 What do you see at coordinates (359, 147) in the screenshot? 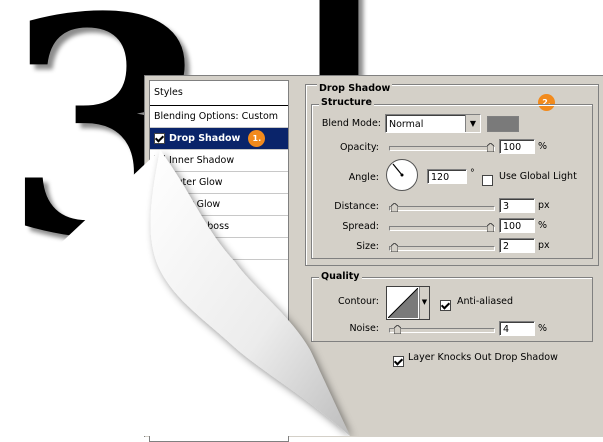
I see `opacity-label: Opacity:` at bounding box center [359, 147].